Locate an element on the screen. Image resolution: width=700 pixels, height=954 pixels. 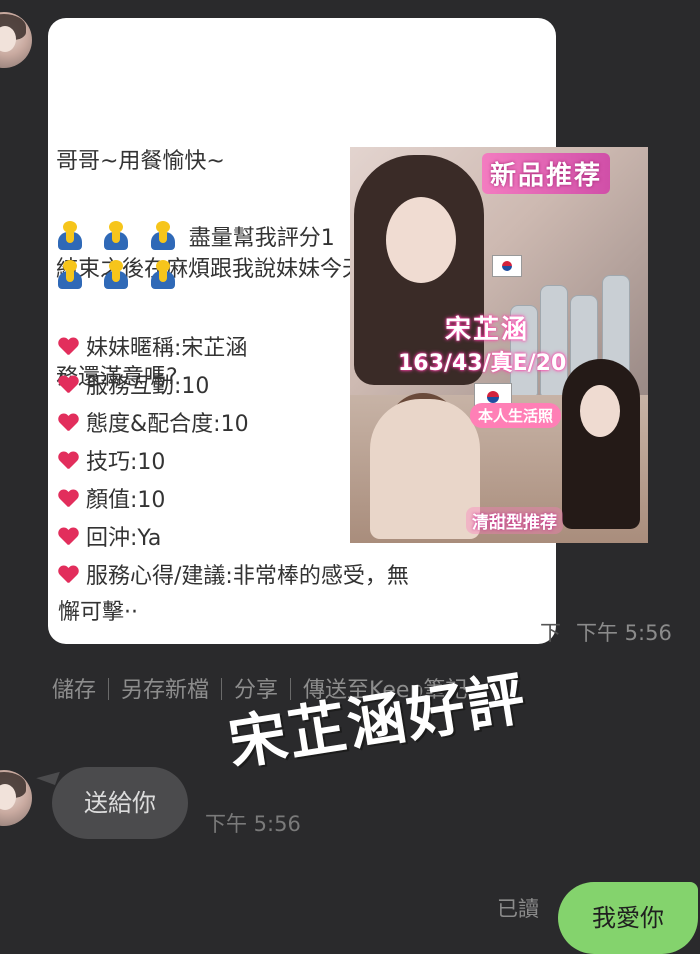
rating-label: 妹妹暱稱:宋芷涵 is located at coordinates (167, 348).